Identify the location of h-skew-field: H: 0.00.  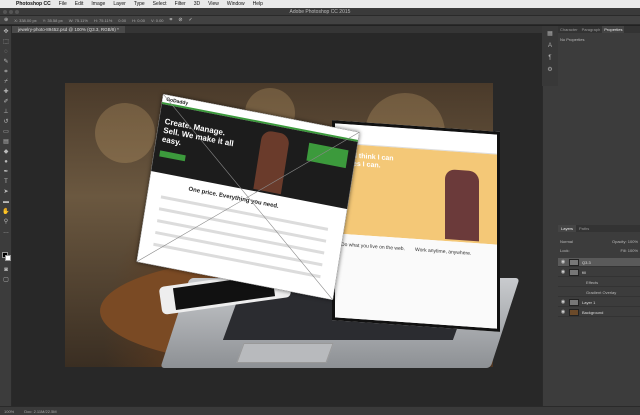
(138, 20).